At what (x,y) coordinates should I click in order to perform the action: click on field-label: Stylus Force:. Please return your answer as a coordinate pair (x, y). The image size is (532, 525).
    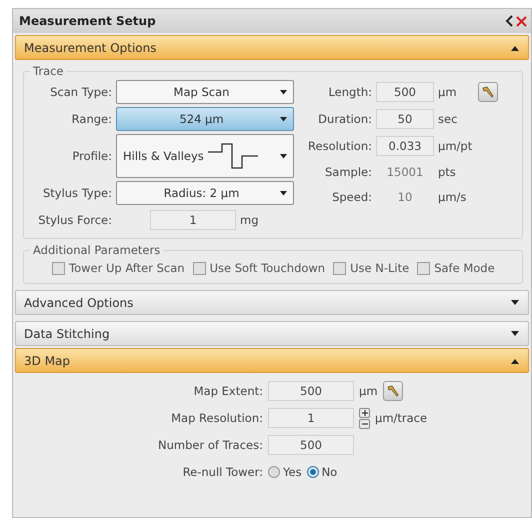
    Looking at the image, I should click on (74, 220).